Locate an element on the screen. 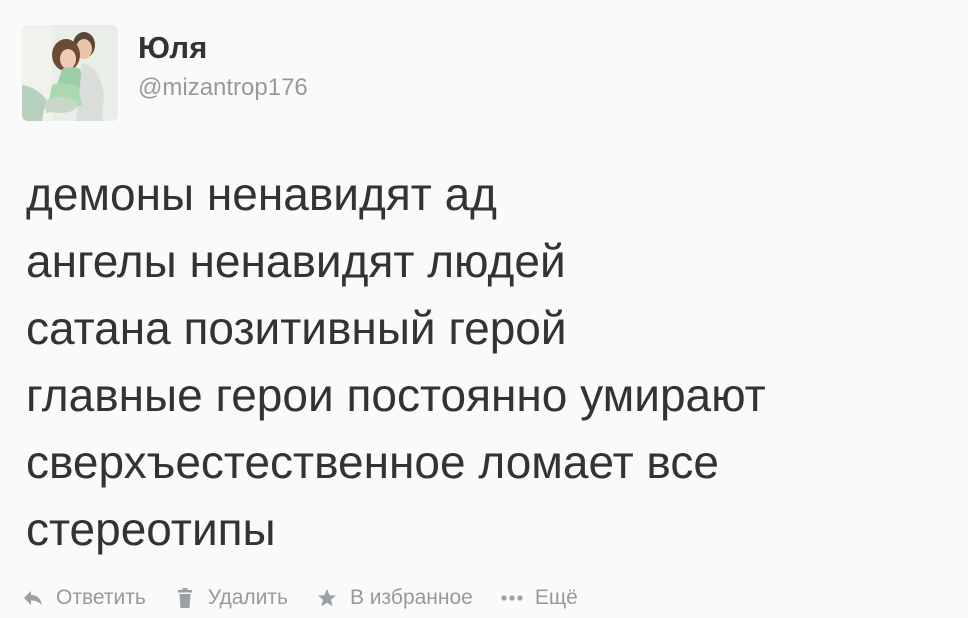 Image resolution: width=968 pixels, height=618 pixels. reply-button: Ответить is located at coordinates (84, 598).